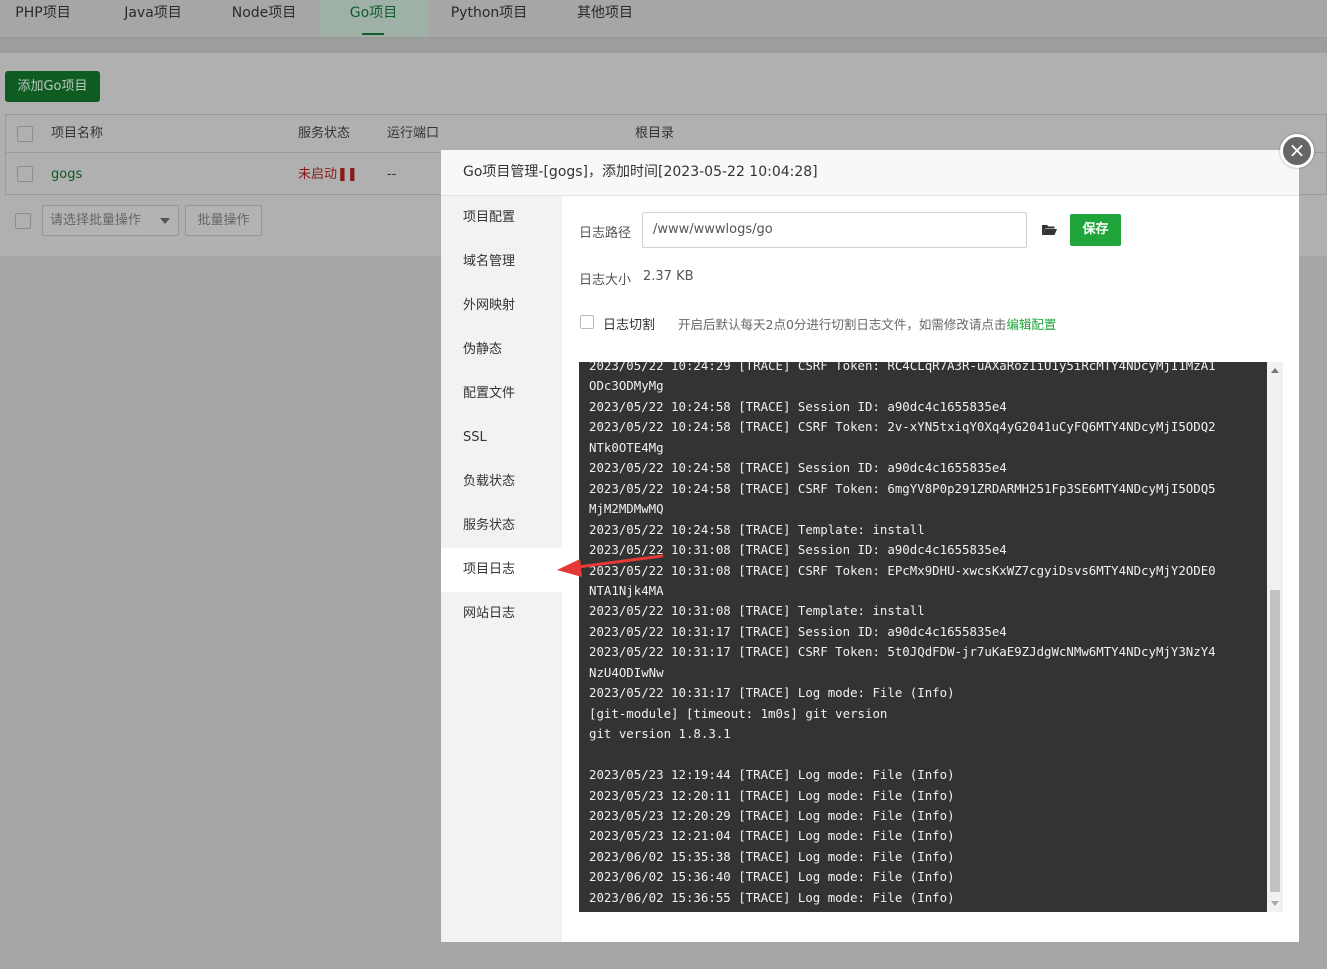 This screenshot has width=1327, height=969. Describe the element at coordinates (629, 325) in the screenshot. I see `log-split-label: 日志切割` at that location.